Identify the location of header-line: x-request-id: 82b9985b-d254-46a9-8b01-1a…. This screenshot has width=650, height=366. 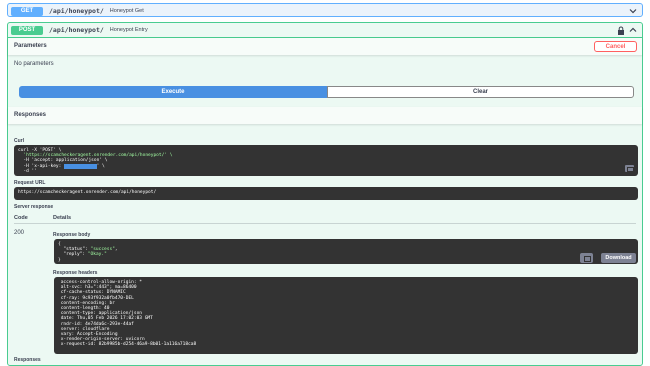
(127, 345).